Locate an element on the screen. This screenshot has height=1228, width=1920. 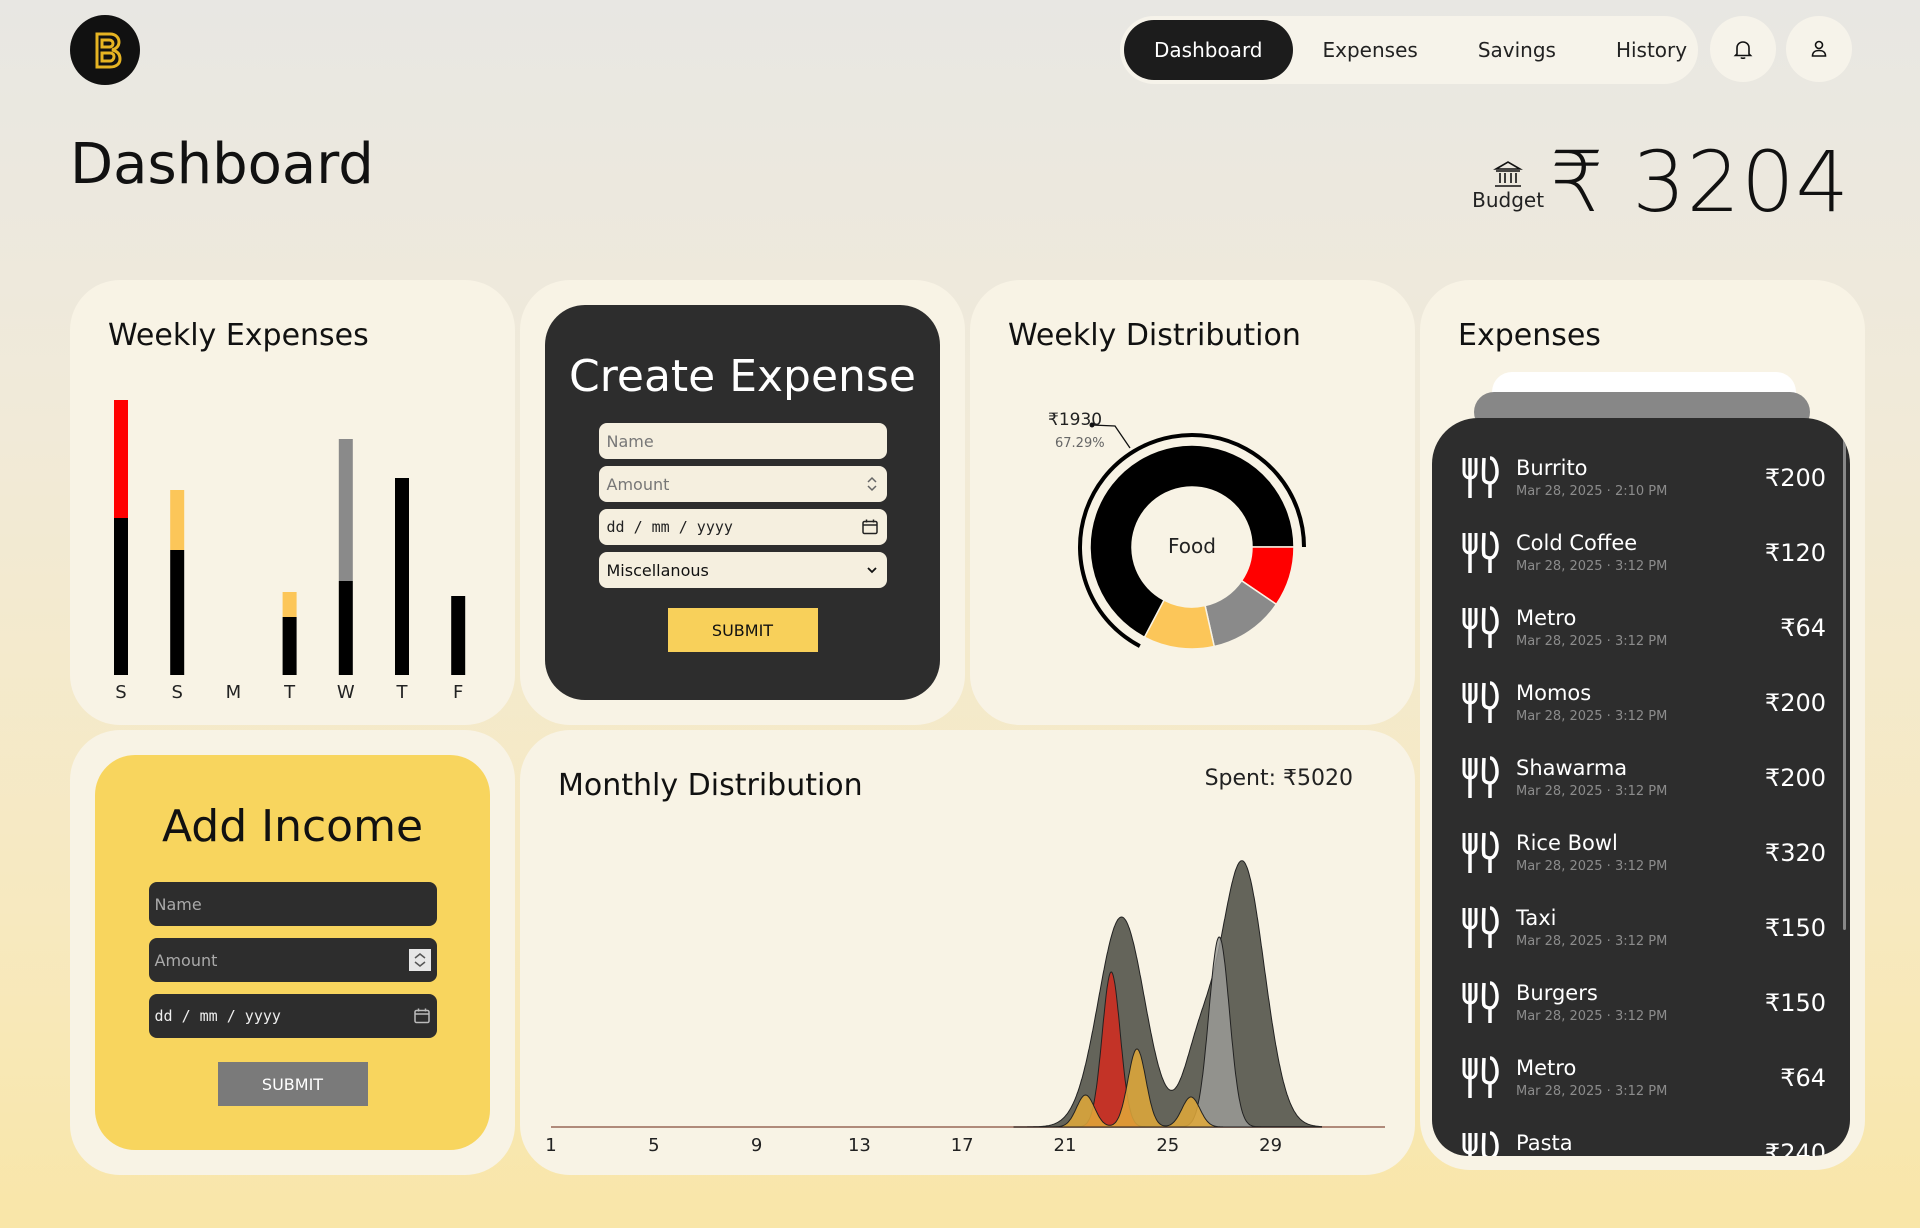
expense-amount: ₹120 is located at coordinates (1795, 553).